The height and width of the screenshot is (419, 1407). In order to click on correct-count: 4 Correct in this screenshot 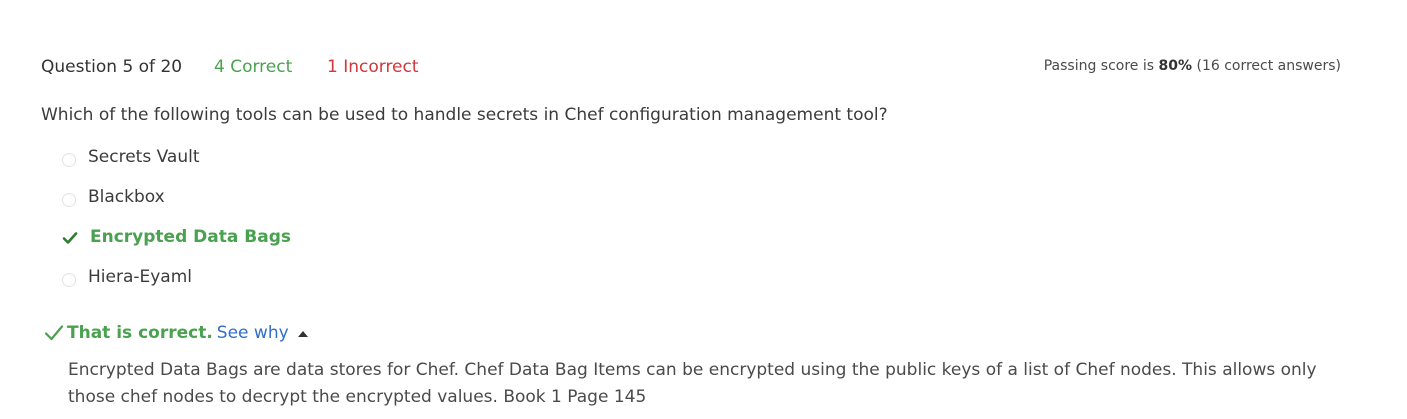, I will do `click(253, 67)`.